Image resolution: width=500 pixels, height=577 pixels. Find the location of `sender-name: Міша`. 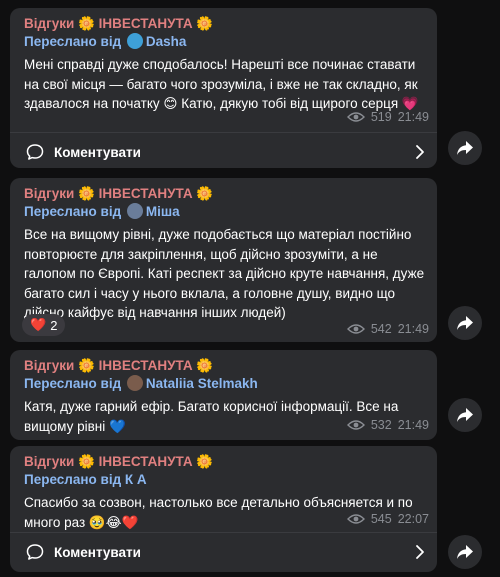

sender-name: Міша is located at coordinates (163, 211).